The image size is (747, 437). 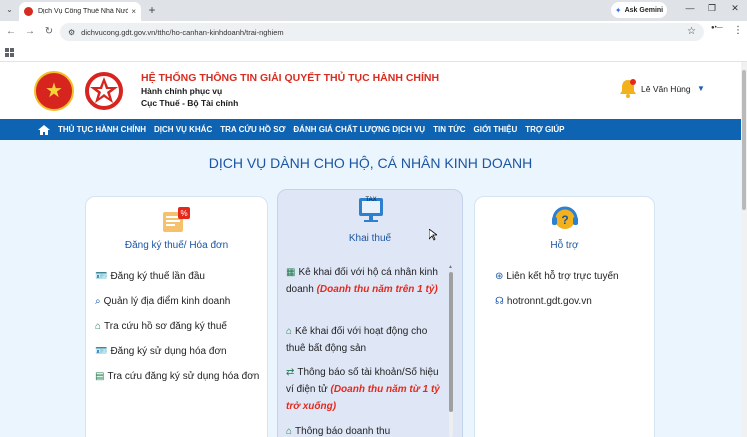 I want to click on nav-item-tin-tuc: TIN TỨC, so click(x=449, y=129).